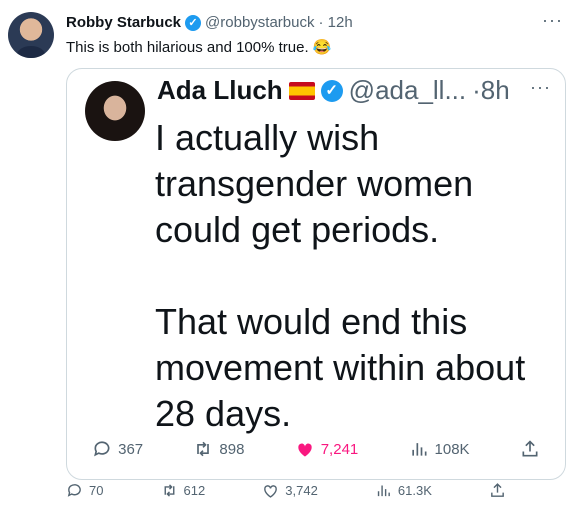 This screenshot has width=577, height=507. I want to click on author-avatar, so click(31, 35).